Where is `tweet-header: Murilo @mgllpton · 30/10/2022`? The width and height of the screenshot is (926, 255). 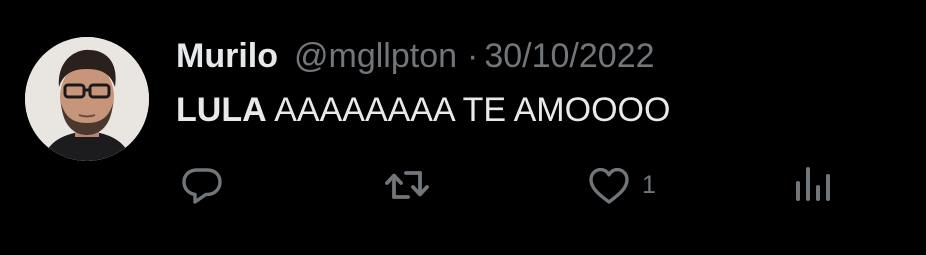 tweet-header: Murilo @mgllpton · 30/10/2022 is located at coordinates (415, 56).